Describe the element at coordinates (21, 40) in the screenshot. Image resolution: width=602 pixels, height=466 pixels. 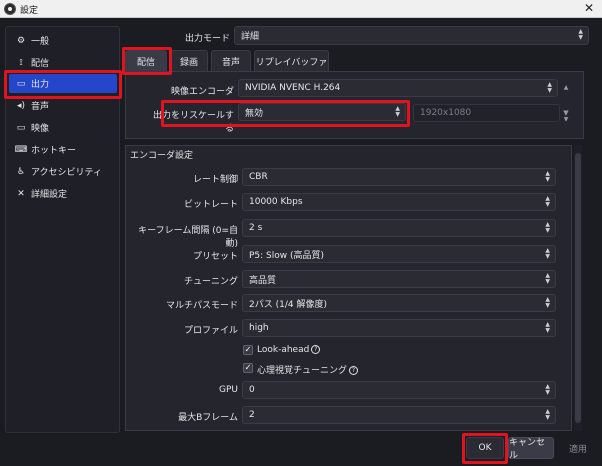
I see `gear-icon: ⚙` at that location.